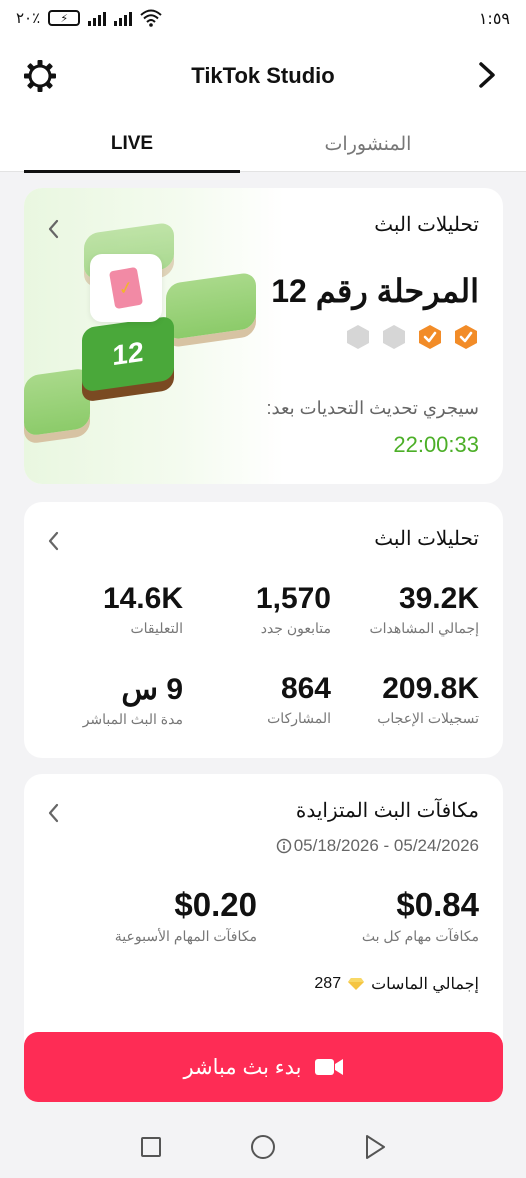 The width and height of the screenshot is (526, 1178). Describe the element at coordinates (215, 904) in the screenshot. I see `stat-value: $0.20` at that location.